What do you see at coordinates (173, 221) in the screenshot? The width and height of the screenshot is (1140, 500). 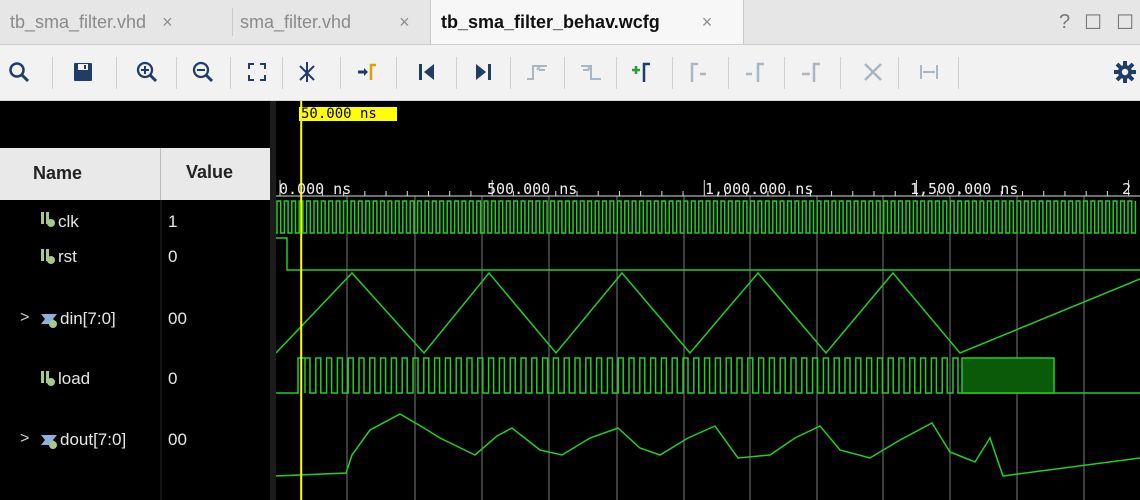 I see `signal-value: 1` at bounding box center [173, 221].